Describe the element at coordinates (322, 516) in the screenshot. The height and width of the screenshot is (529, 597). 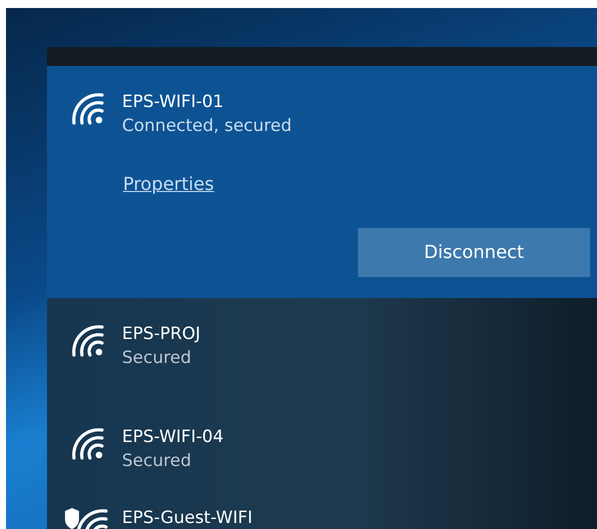
I see `network-item: EPS-Guest-WIFI` at that location.